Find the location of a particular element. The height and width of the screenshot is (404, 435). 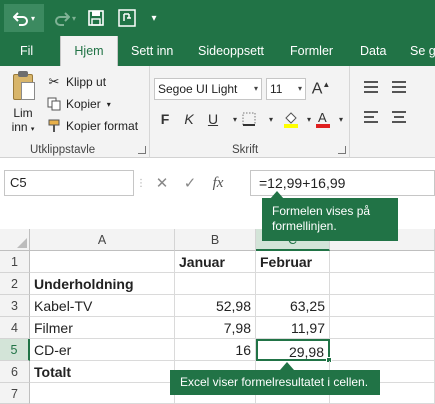

tab-file: Fil is located at coordinates (26, 51).